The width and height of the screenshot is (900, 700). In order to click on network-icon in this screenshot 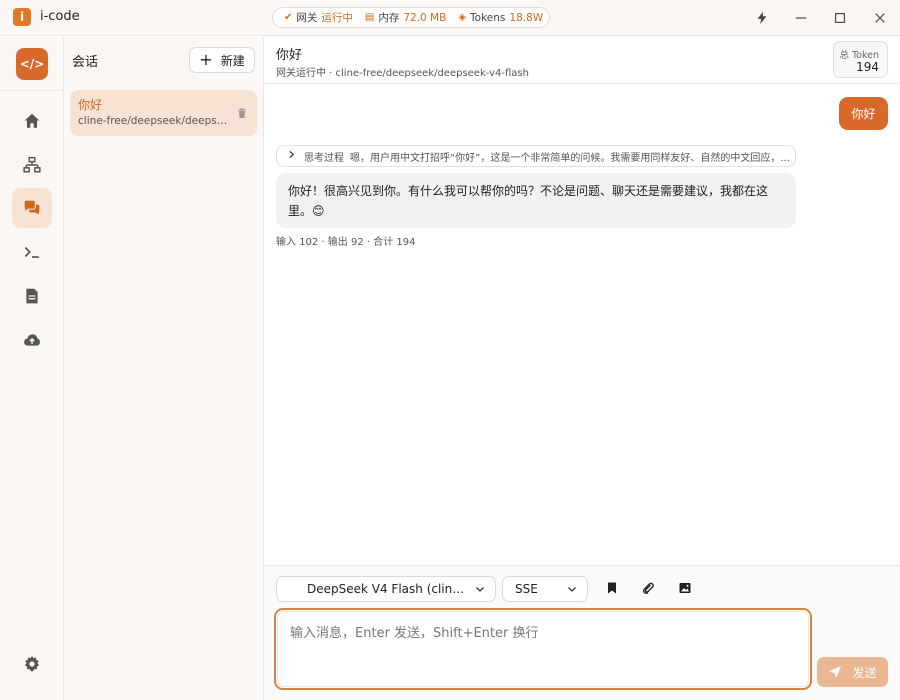, I will do `click(32, 164)`.